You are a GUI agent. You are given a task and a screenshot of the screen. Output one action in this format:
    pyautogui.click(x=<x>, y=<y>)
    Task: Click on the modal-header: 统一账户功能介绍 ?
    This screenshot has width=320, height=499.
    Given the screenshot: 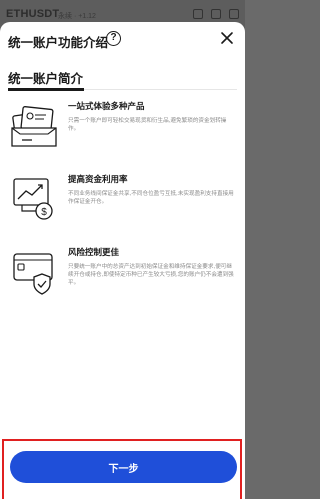 What is the action you would take?
    pyautogui.click(x=122, y=40)
    